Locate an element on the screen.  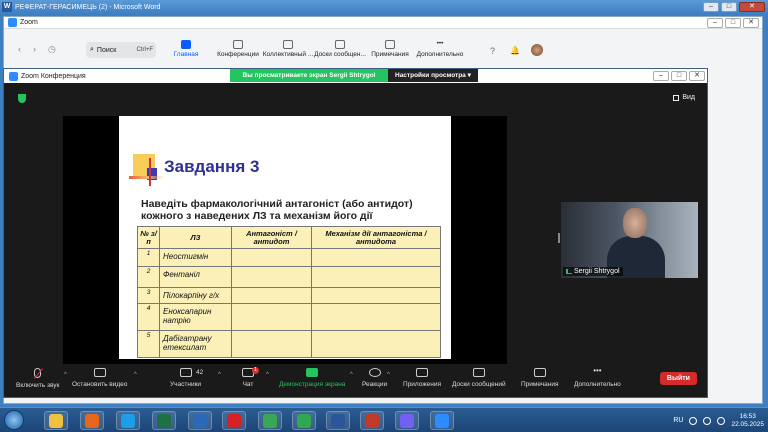
chat-badge: 1 is located at coordinates (256, 370).